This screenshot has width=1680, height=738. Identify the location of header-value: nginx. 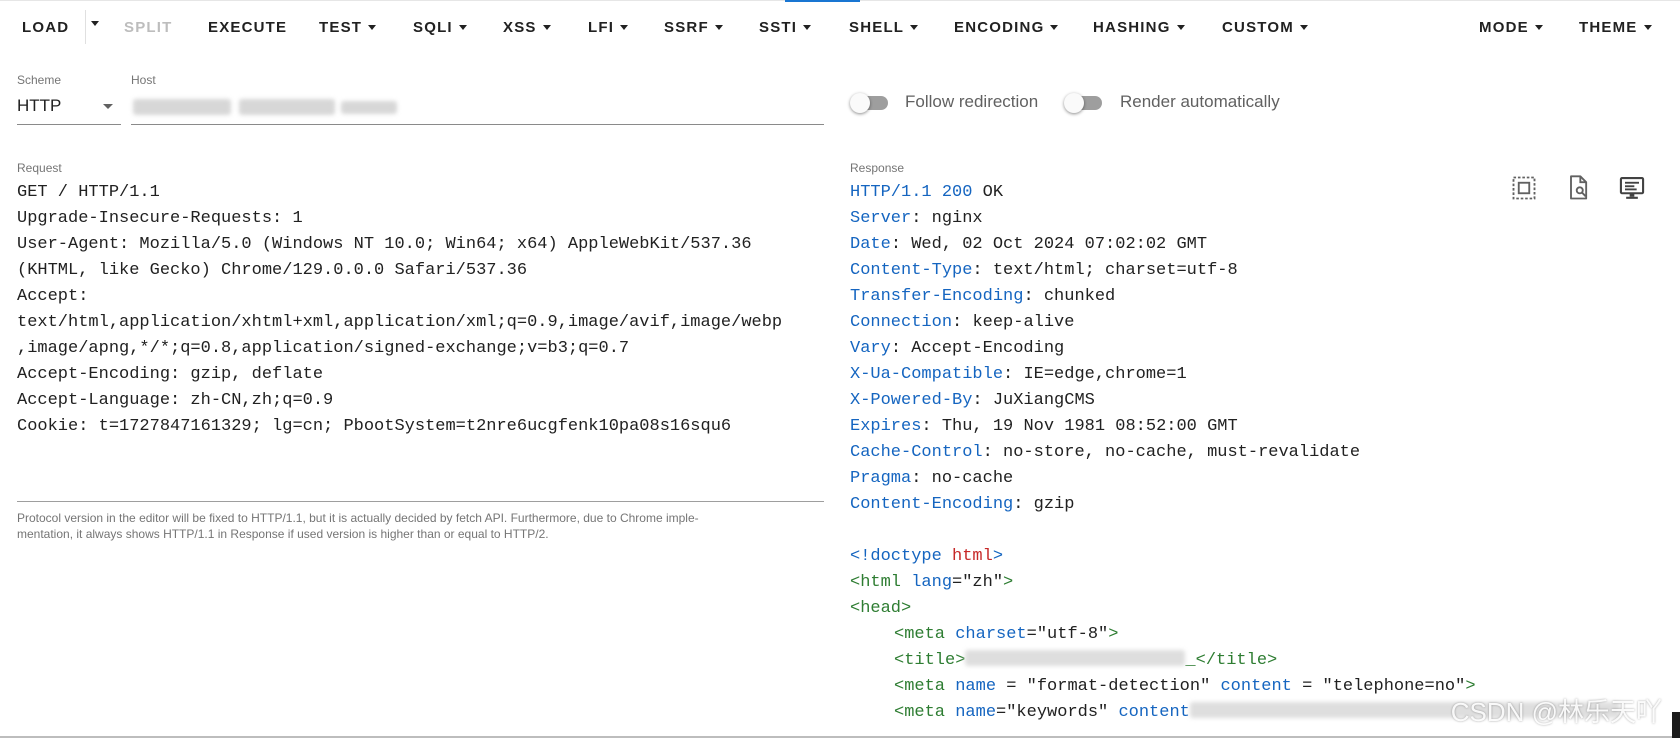
(957, 218).